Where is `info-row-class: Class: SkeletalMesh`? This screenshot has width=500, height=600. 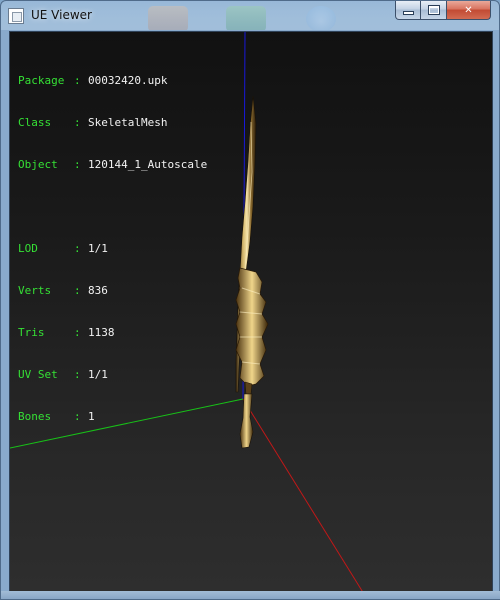
info-row-class: Class: SkeletalMesh is located at coordinates (112, 123).